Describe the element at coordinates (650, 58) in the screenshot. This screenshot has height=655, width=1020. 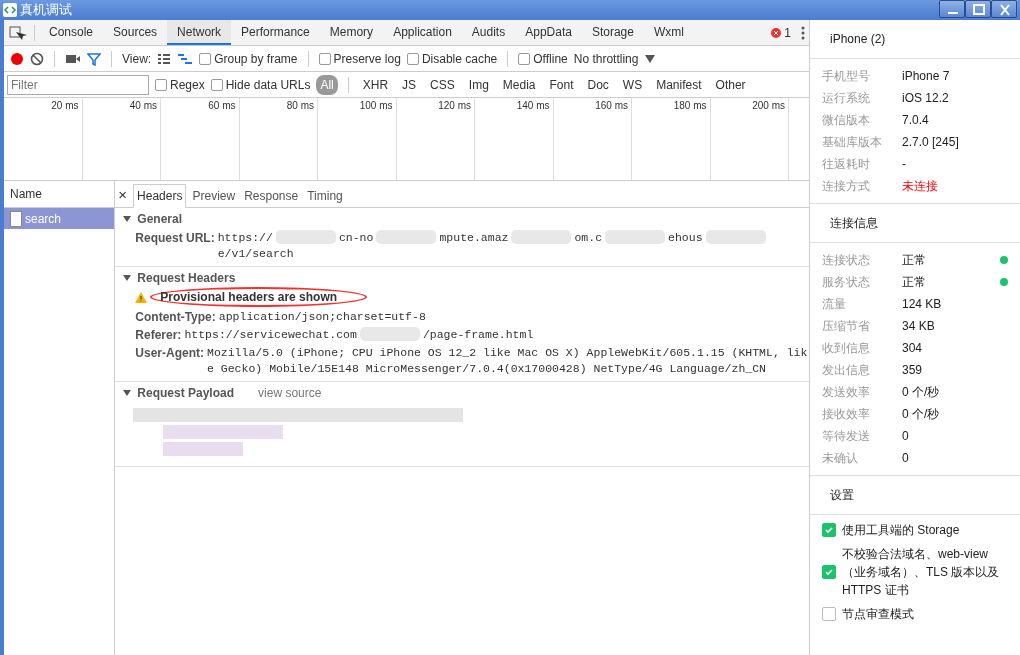
I see `dropdown-icon` at that location.